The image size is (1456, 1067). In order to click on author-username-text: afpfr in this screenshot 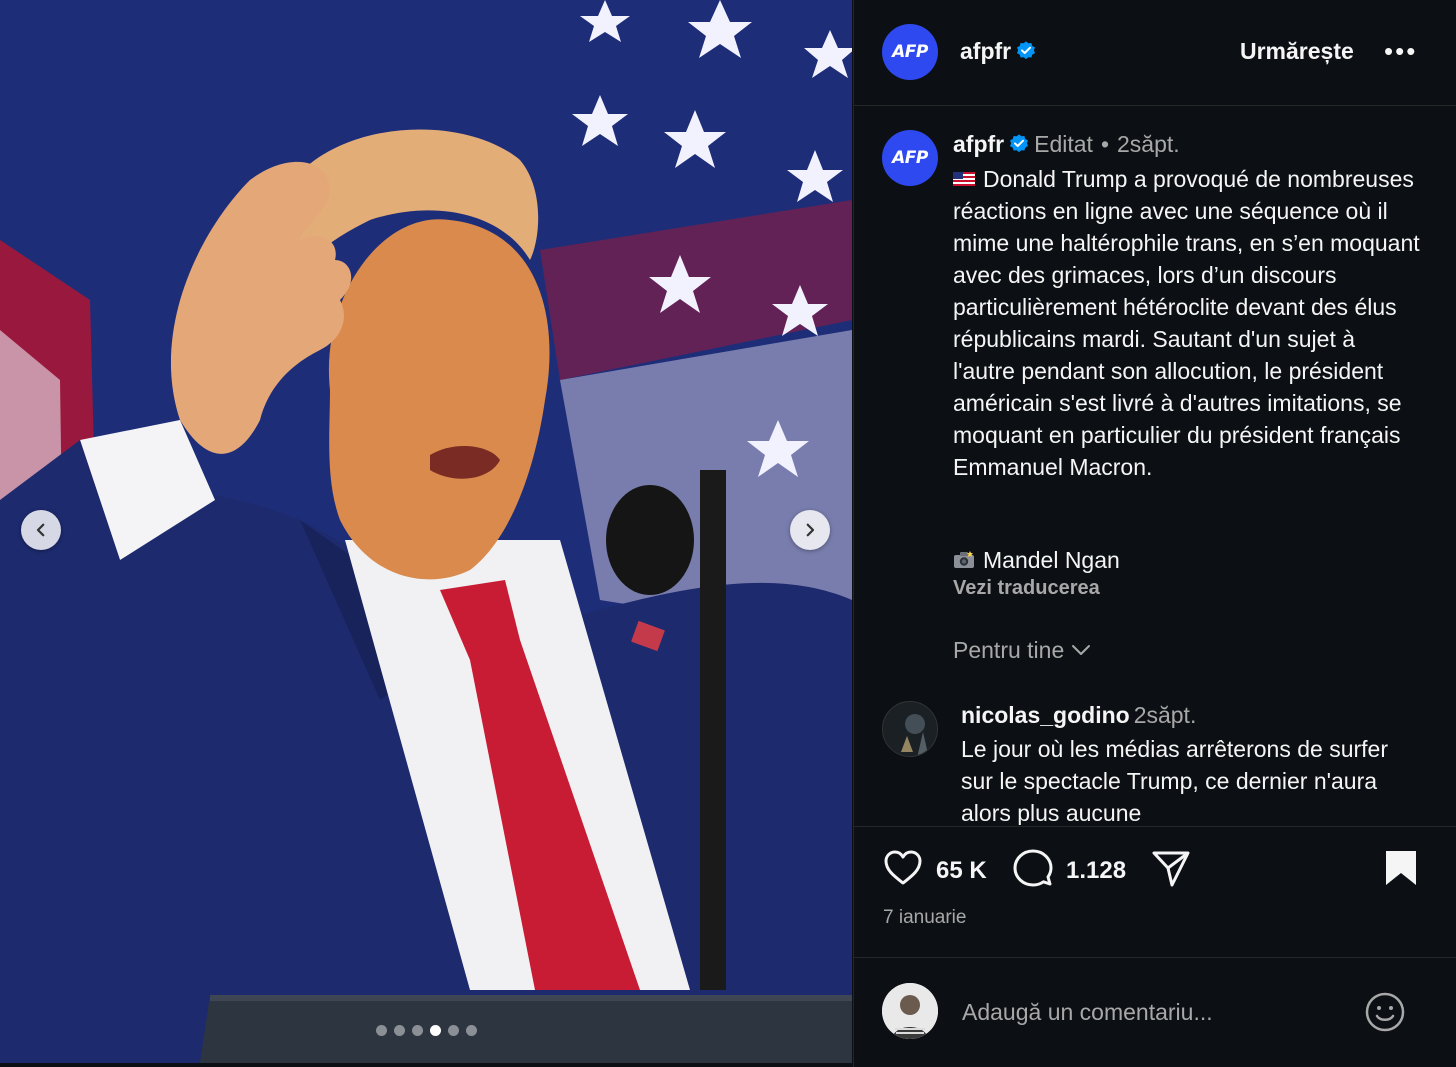, I will do `click(985, 51)`.